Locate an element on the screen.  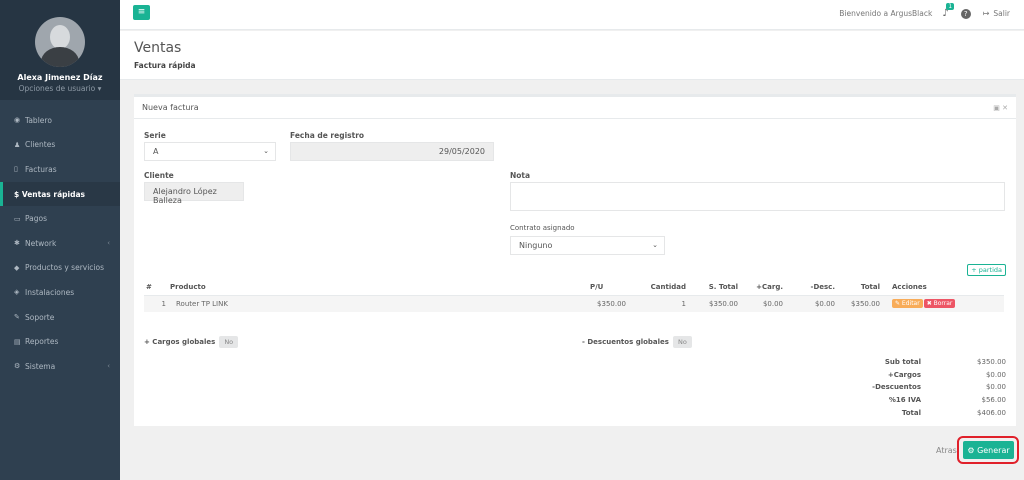
cogs-icon: ⚙ is located at coordinates (17, 366).